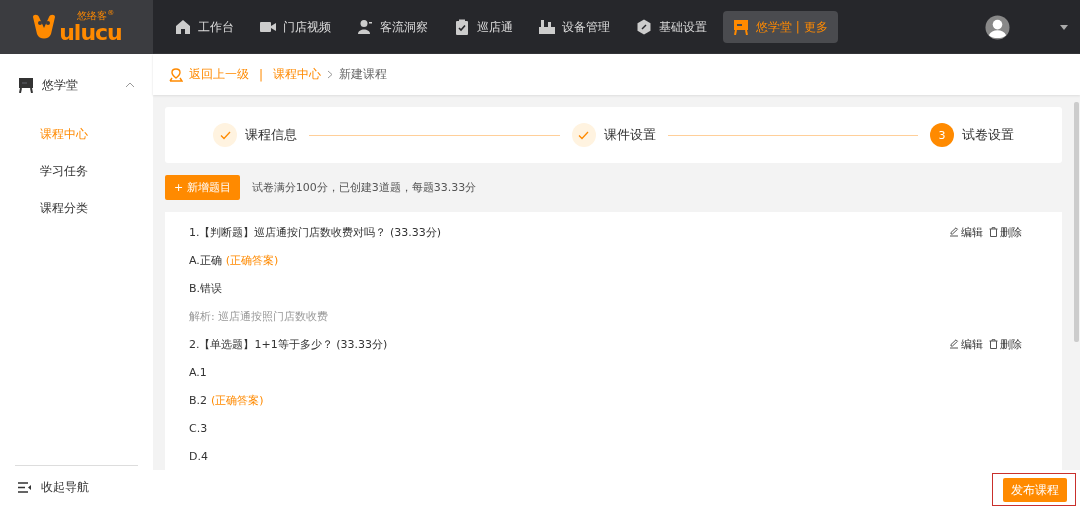  Describe the element at coordinates (365, 27) in the screenshot. I see `person-icon` at that location.